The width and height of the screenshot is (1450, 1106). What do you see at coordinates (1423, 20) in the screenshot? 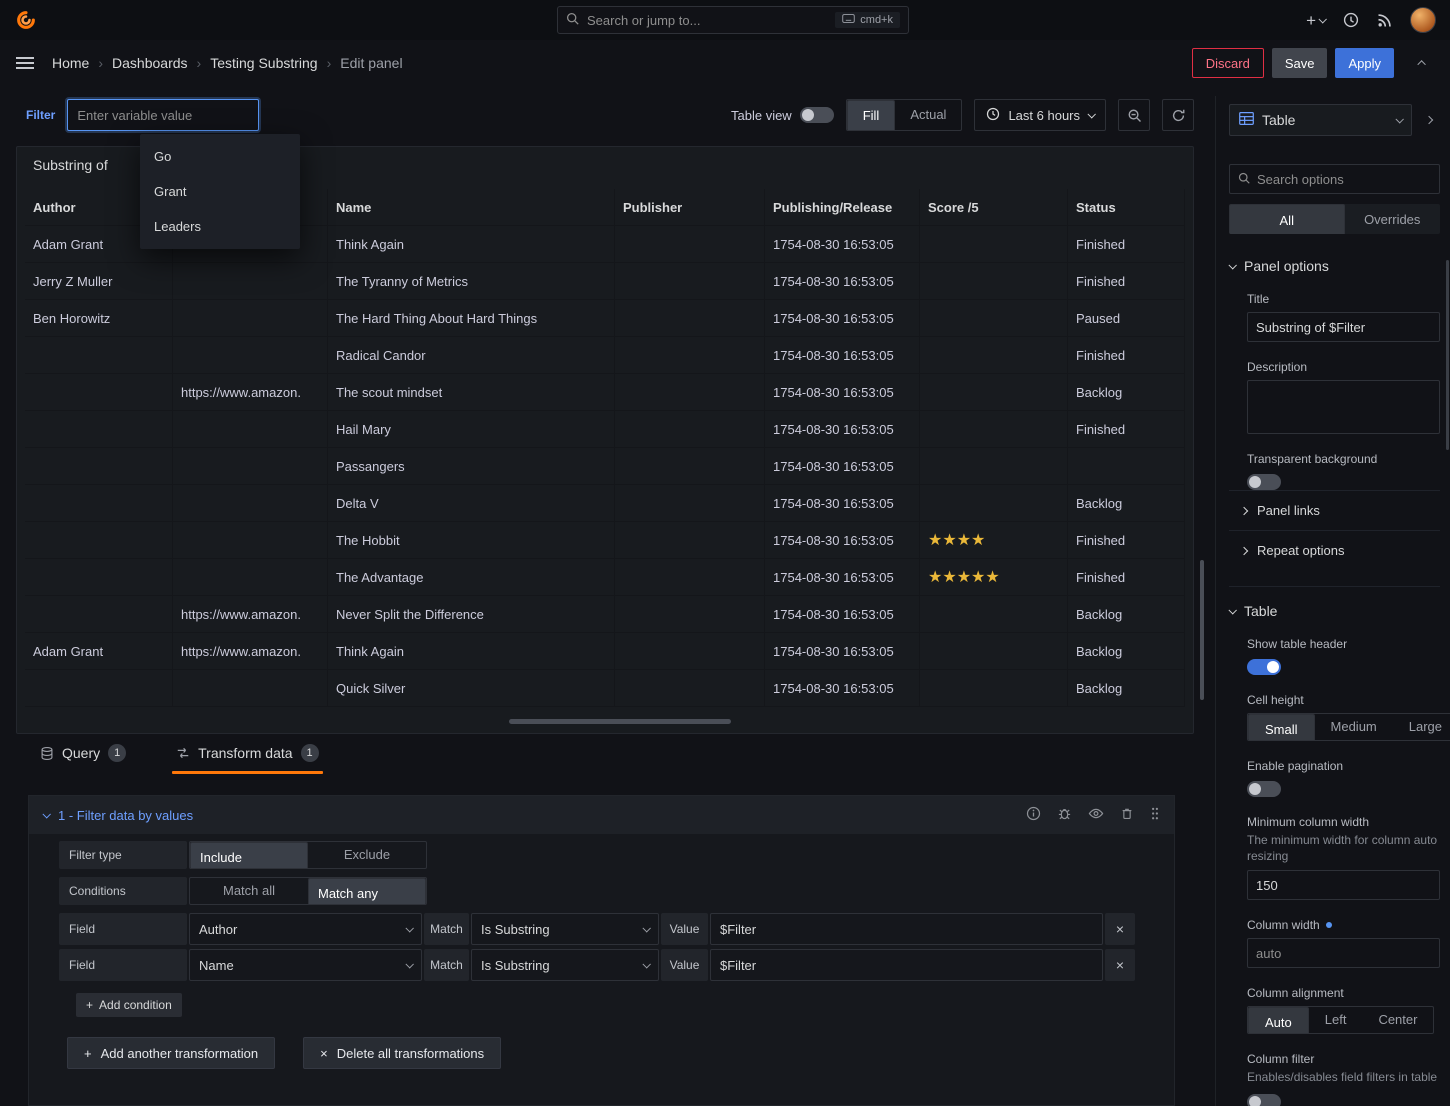
I see `avatar` at bounding box center [1423, 20].